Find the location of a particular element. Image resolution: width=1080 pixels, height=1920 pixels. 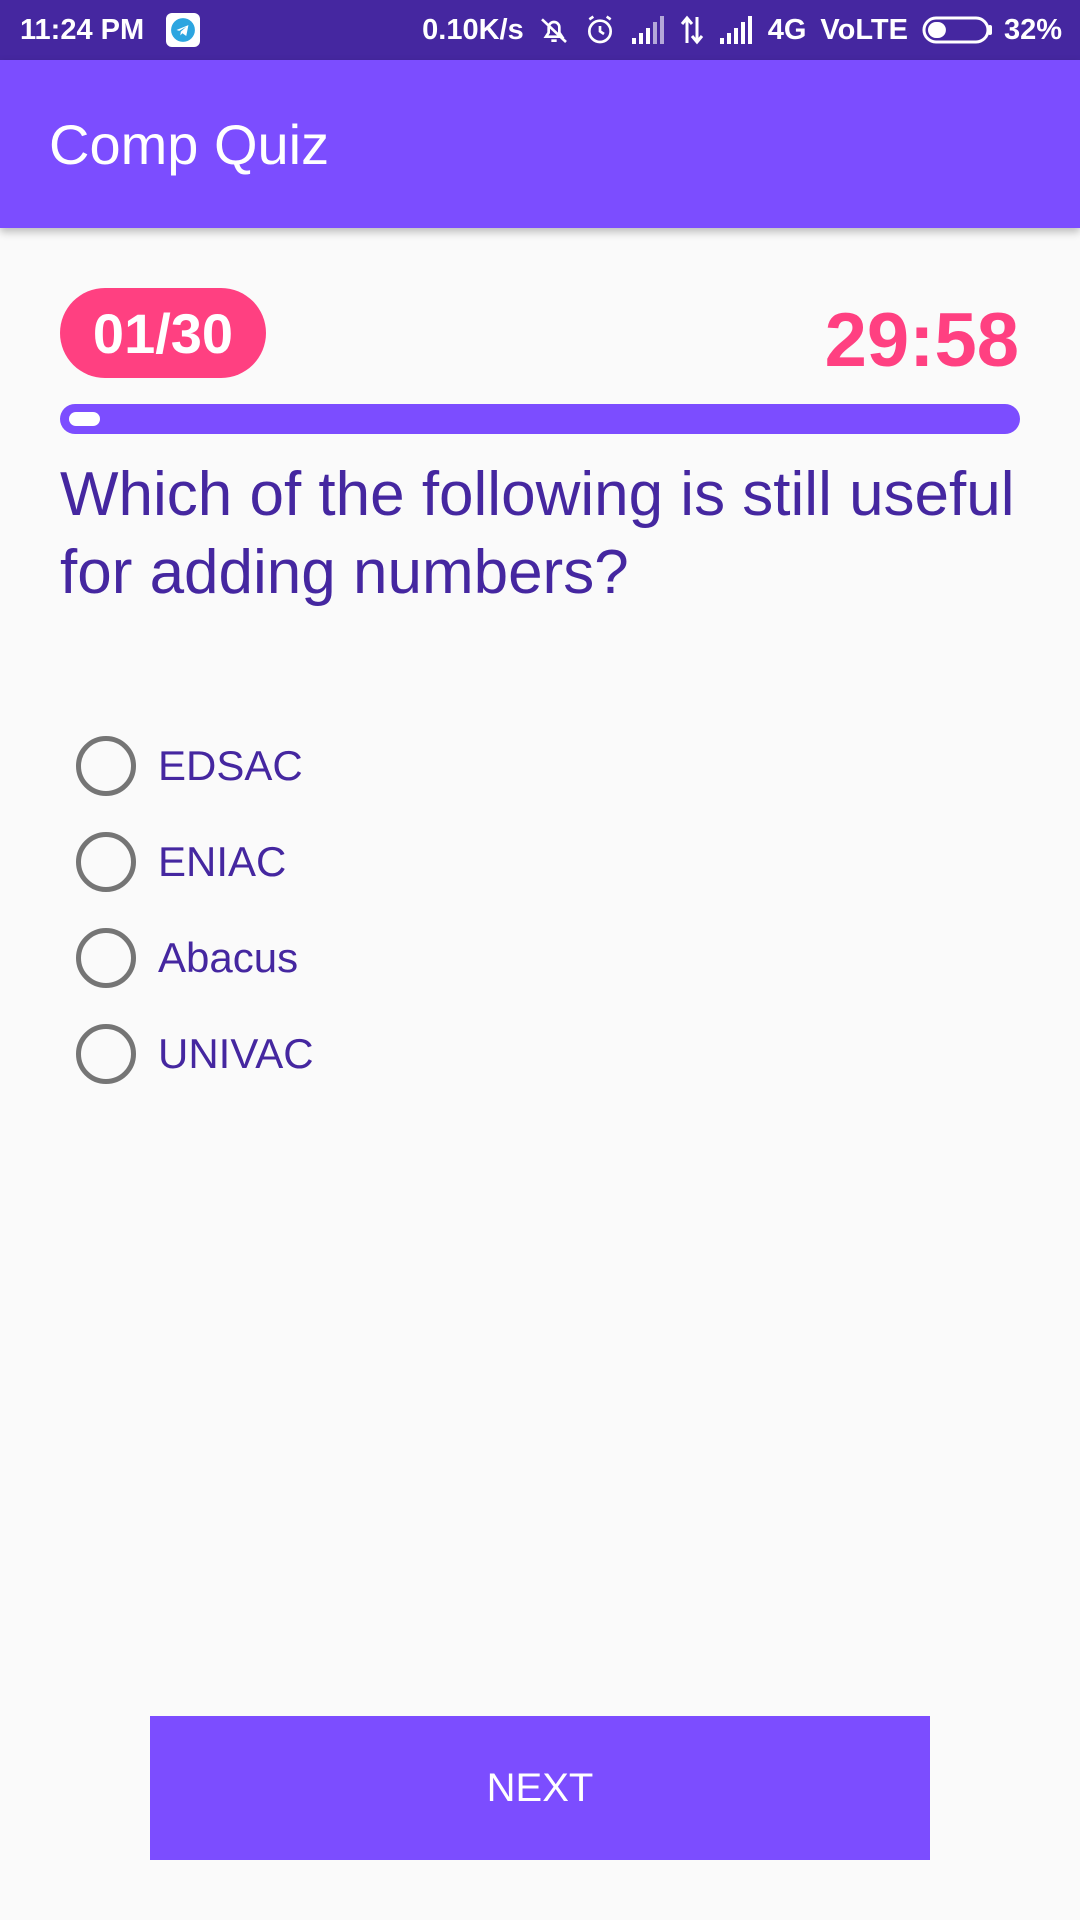

status-bar-left: 11:24 PM is located at coordinates (110, 30).